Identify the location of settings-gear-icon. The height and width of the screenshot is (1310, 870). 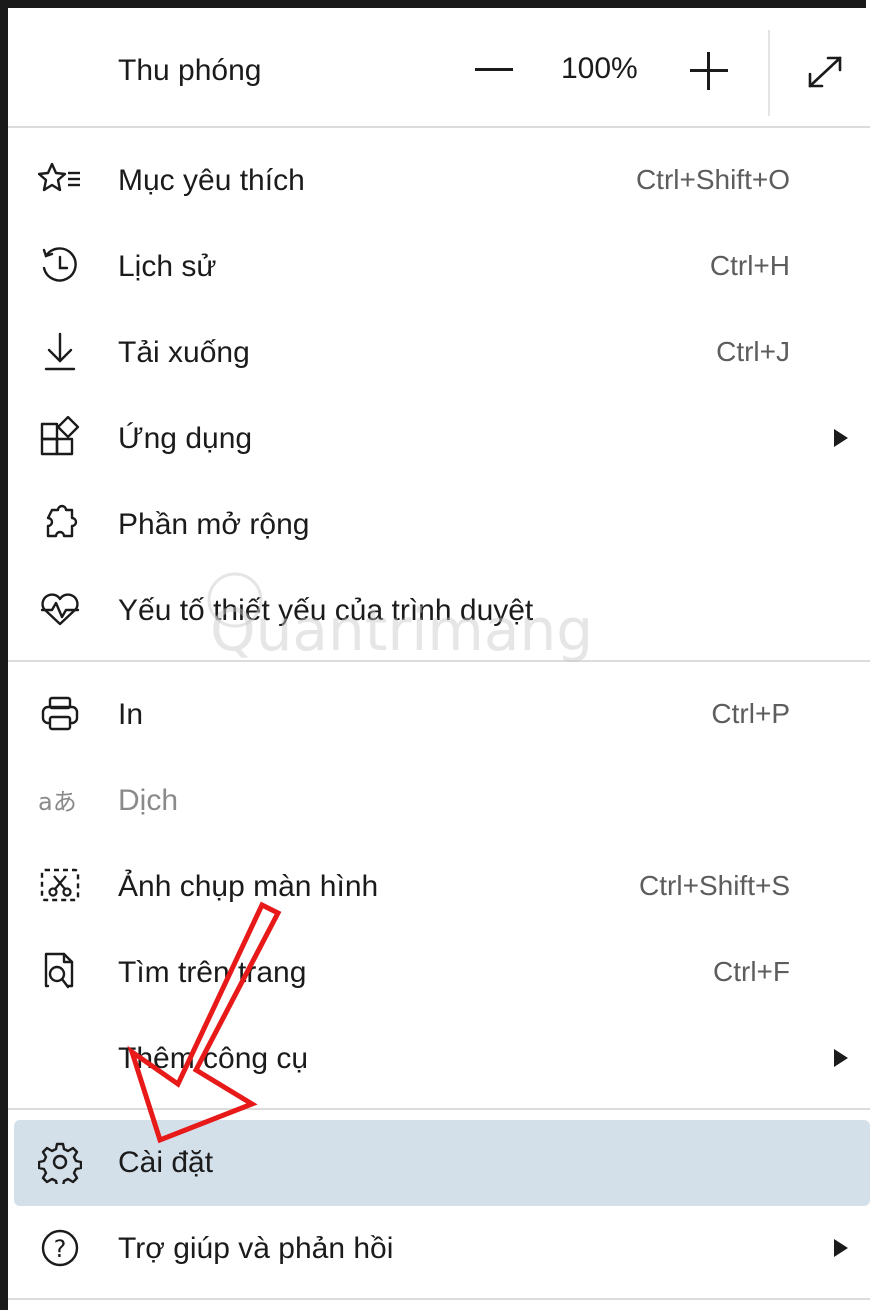
(60, 1163).